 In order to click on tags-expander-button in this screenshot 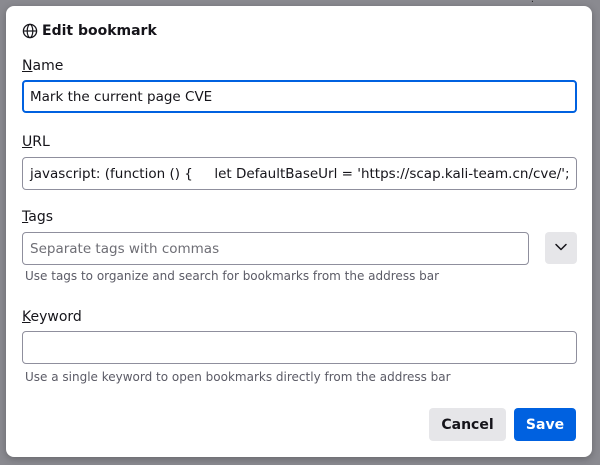, I will do `click(561, 248)`.